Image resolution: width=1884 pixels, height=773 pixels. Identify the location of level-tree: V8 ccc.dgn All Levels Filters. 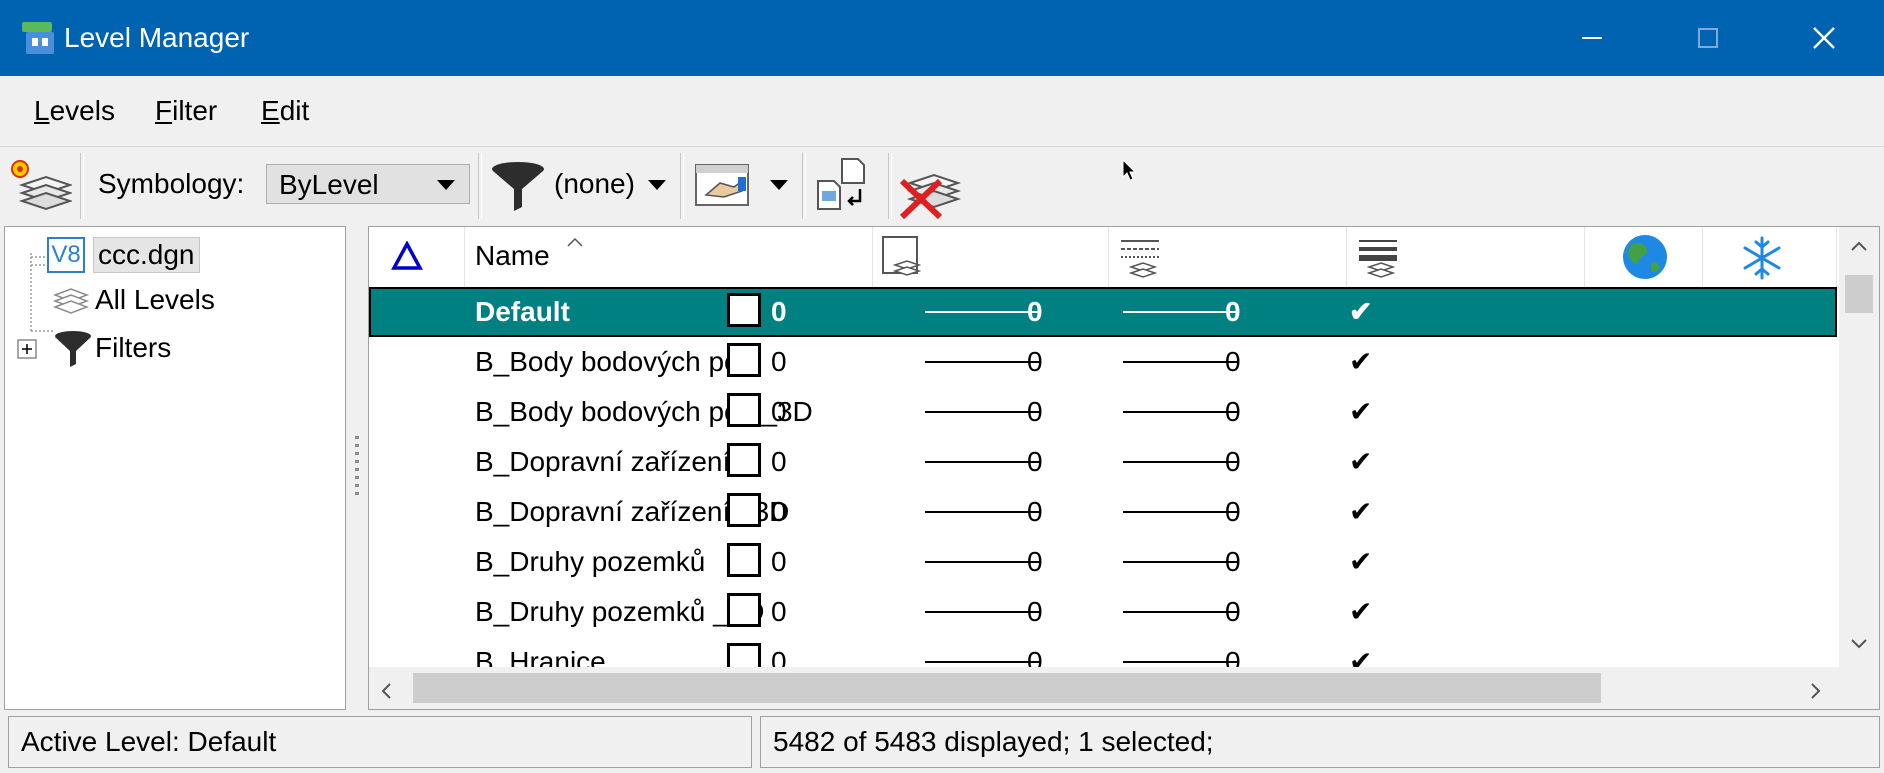
(175, 468).